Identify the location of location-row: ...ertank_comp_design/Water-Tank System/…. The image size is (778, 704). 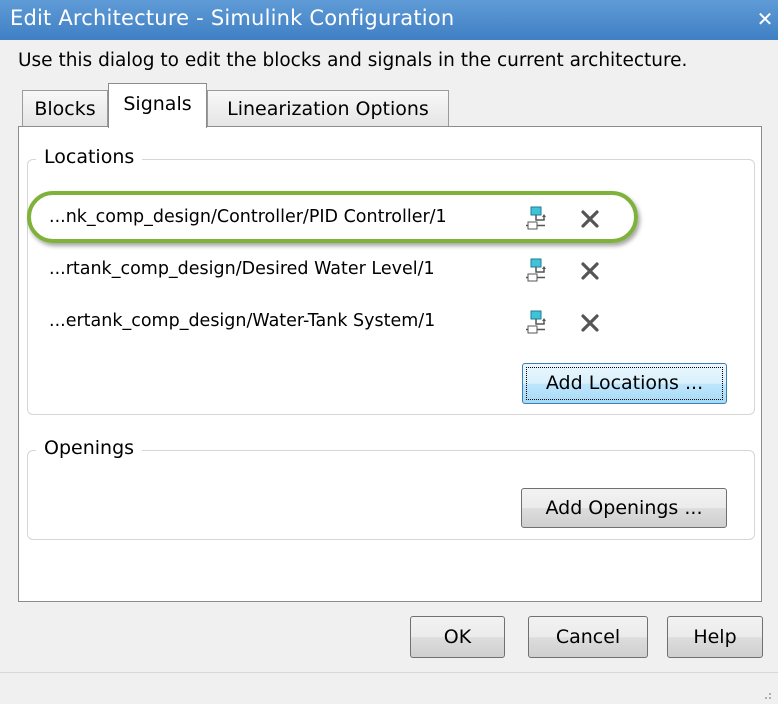
(349, 323).